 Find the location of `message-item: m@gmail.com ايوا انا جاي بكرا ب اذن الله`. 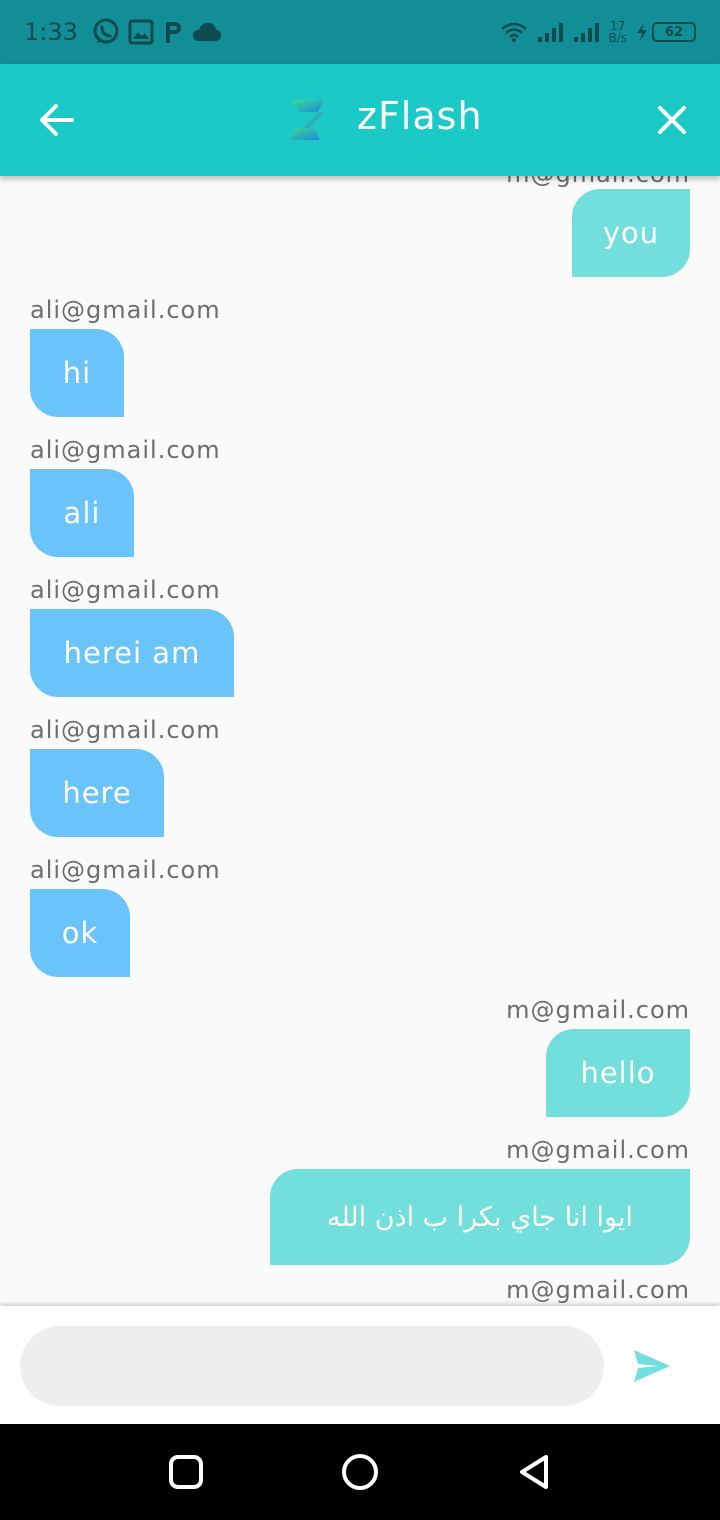

message-item: m@gmail.com ايوا انا جاي بكرا ب اذن الله is located at coordinates (360, 1206).